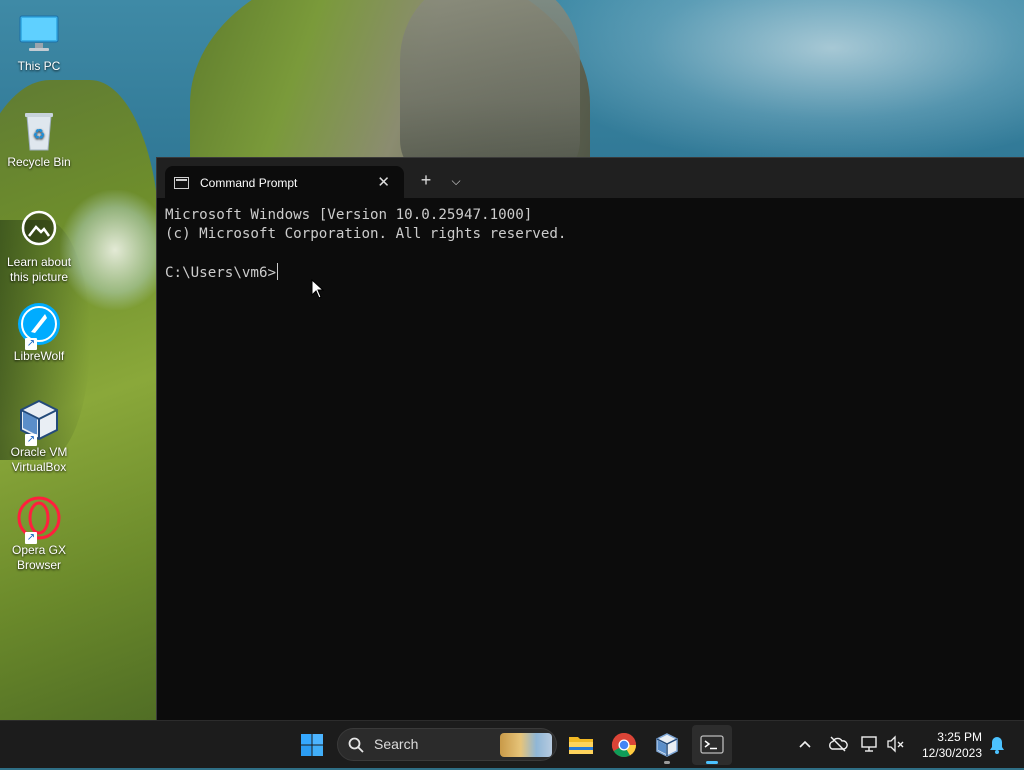  What do you see at coordinates (356, 745) in the screenshot?
I see `search-icon` at bounding box center [356, 745].